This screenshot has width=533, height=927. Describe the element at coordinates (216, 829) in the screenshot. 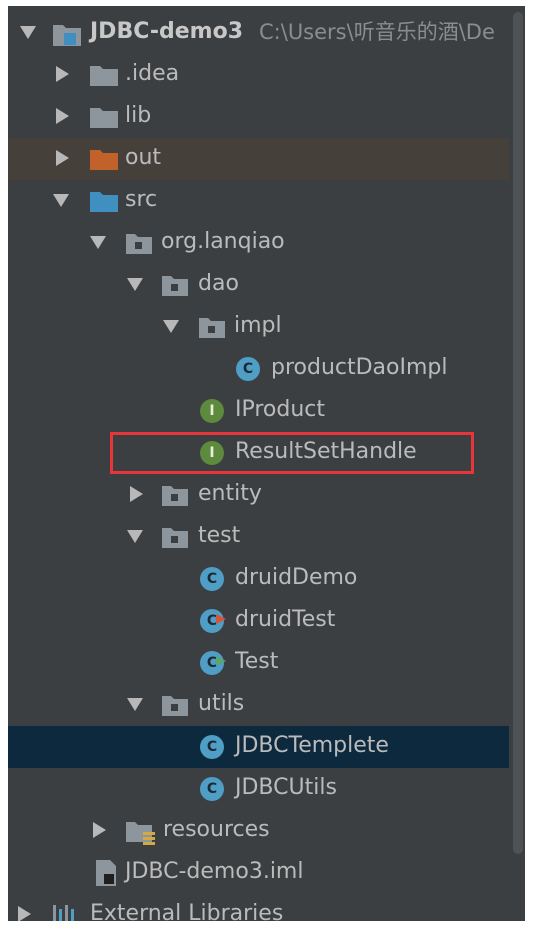

I see `folder-label: resources` at that location.